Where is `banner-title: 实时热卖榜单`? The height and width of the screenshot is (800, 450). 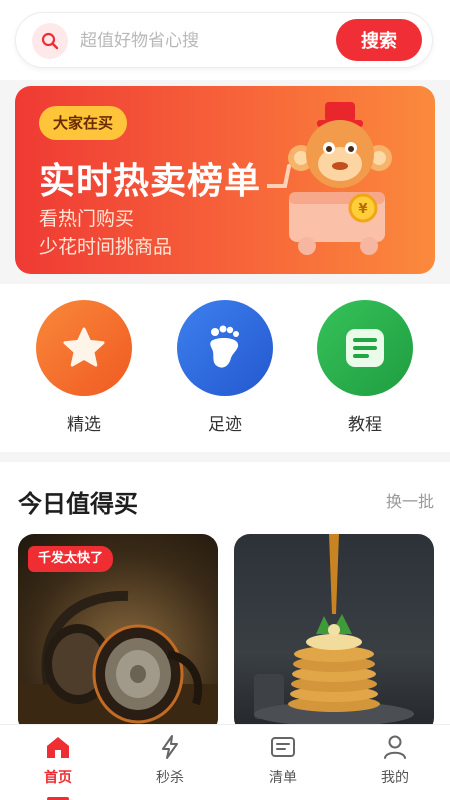 banner-title: 实时热卖榜单 is located at coordinates (150, 181).